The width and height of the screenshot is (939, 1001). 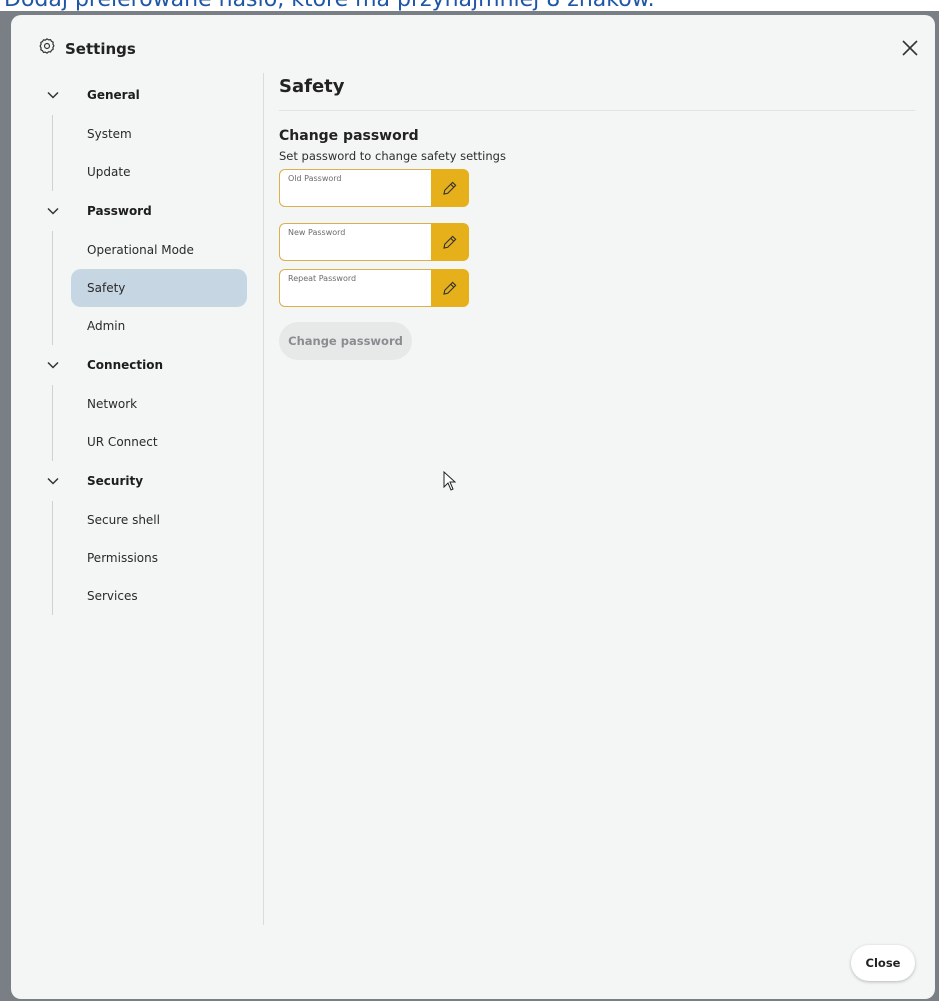 I want to click on repeat-password-input: Repeat Password, so click(x=355, y=288).